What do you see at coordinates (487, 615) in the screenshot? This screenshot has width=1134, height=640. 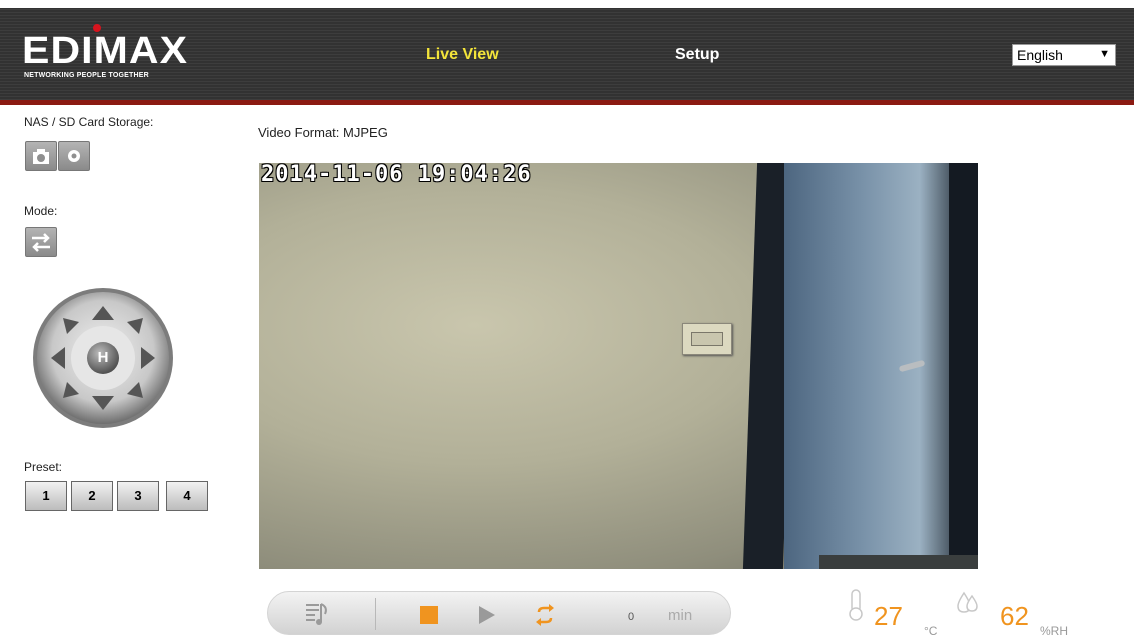 I see `play-icon` at bounding box center [487, 615].